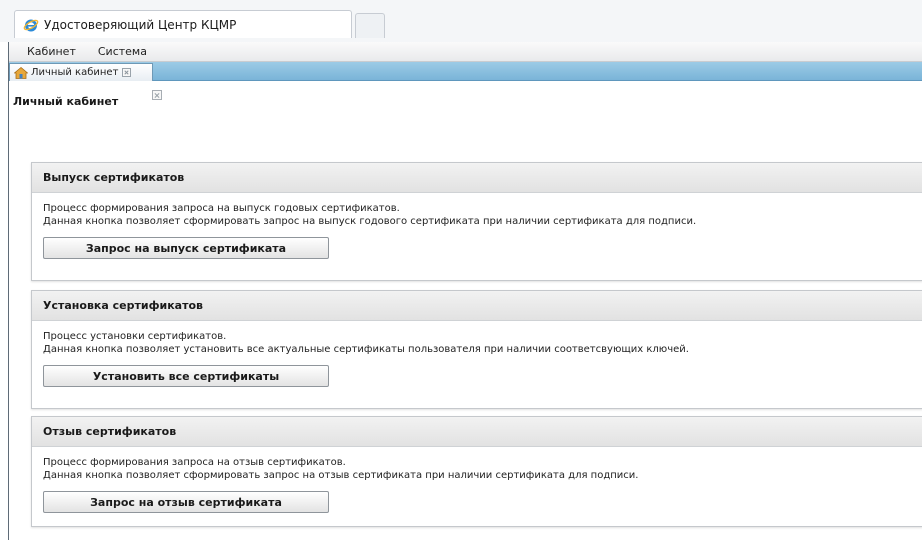 The width and height of the screenshot is (922, 540). What do you see at coordinates (461, 21) in the screenshot?
I see `browser-tab-strip: Удостоверяющий Центр КЦМР` at bounding box center [461, 21].